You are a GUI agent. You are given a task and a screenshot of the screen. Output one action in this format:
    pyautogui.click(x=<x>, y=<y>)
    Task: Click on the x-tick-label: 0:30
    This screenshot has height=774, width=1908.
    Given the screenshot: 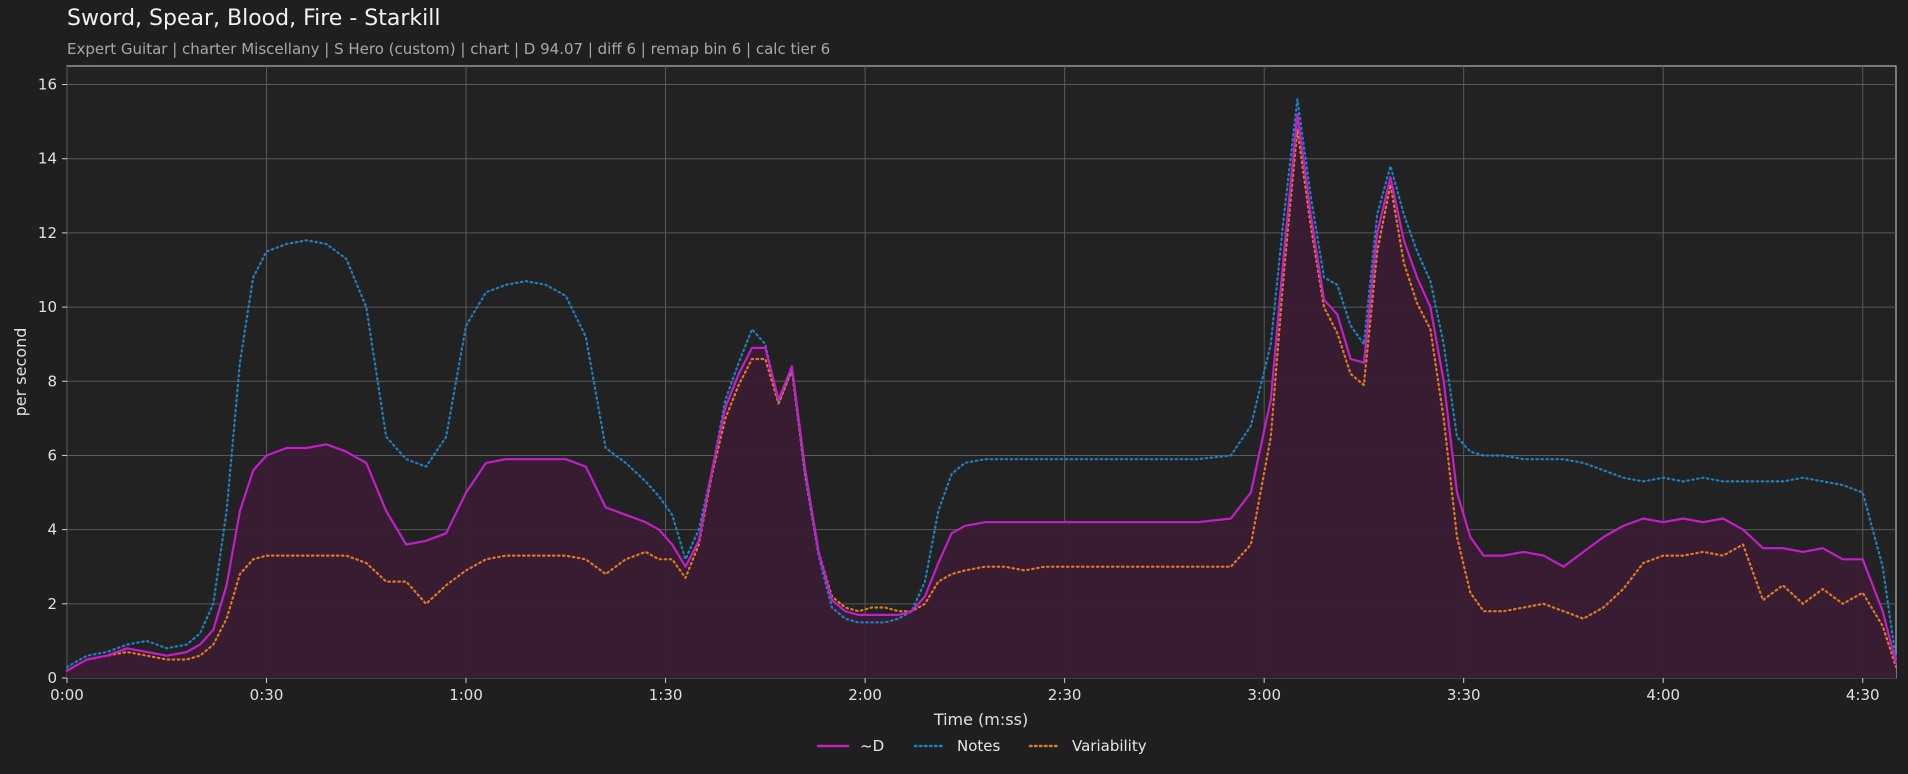 What is the action you would take?
    pyautogui.click(x=267, y=695)
    